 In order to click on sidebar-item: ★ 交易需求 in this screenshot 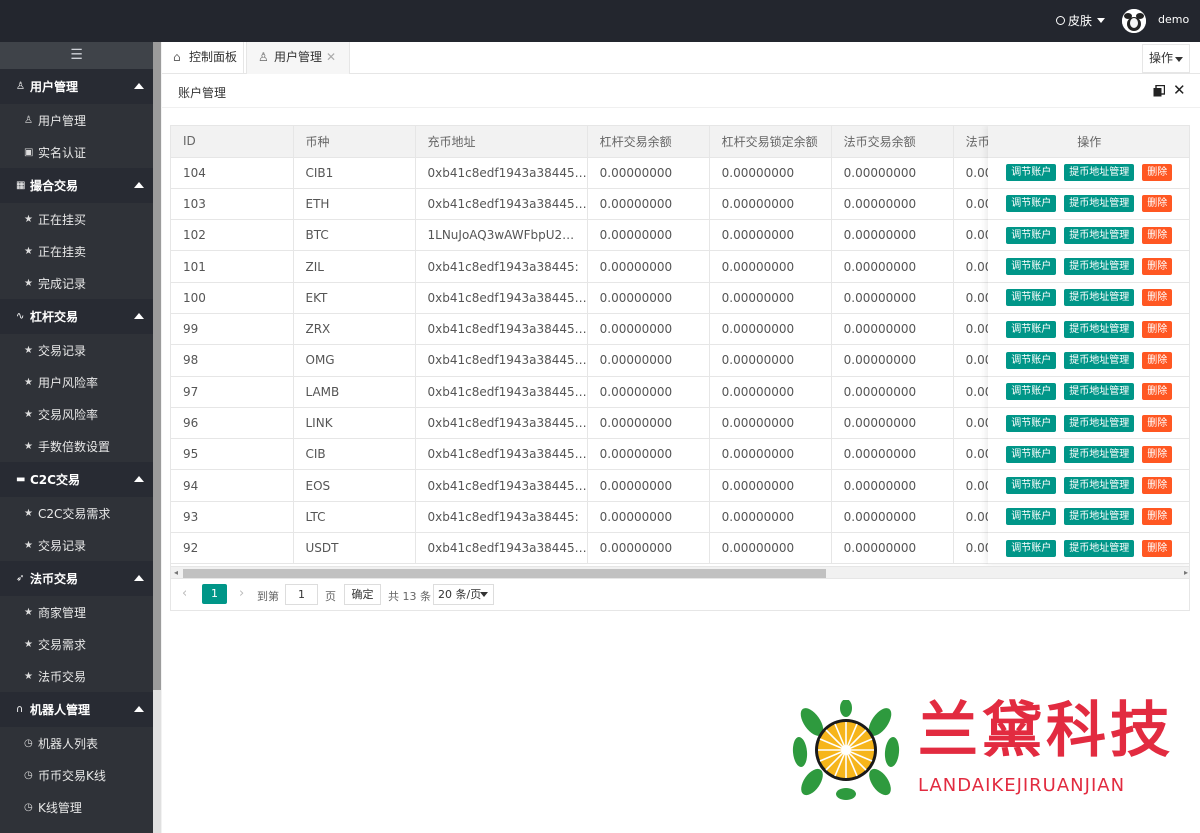, I will do `click(76, 644)`.